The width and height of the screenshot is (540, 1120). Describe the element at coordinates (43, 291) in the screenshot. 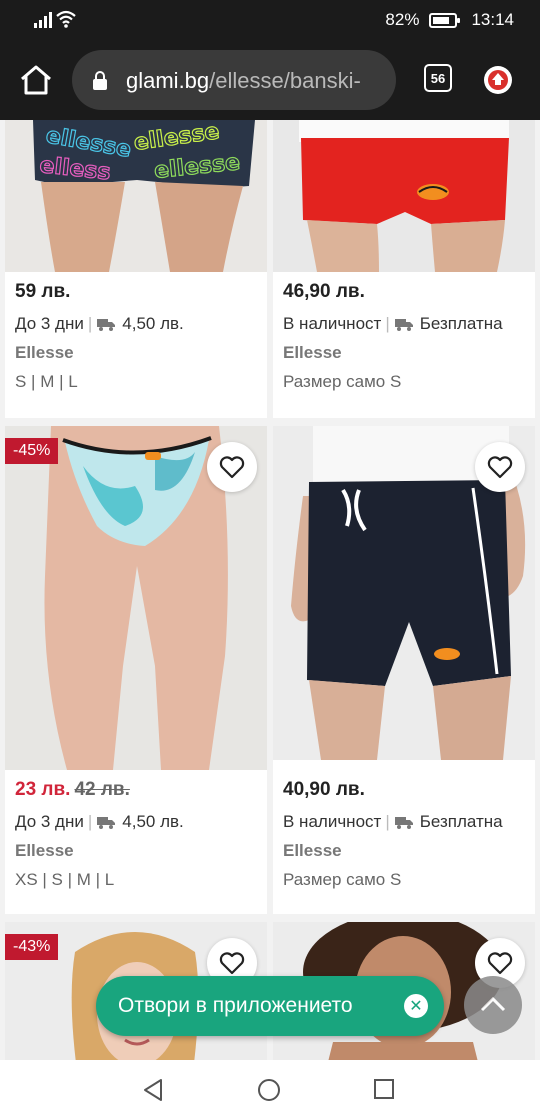

I see `product-price: 59 лв.` at that location.